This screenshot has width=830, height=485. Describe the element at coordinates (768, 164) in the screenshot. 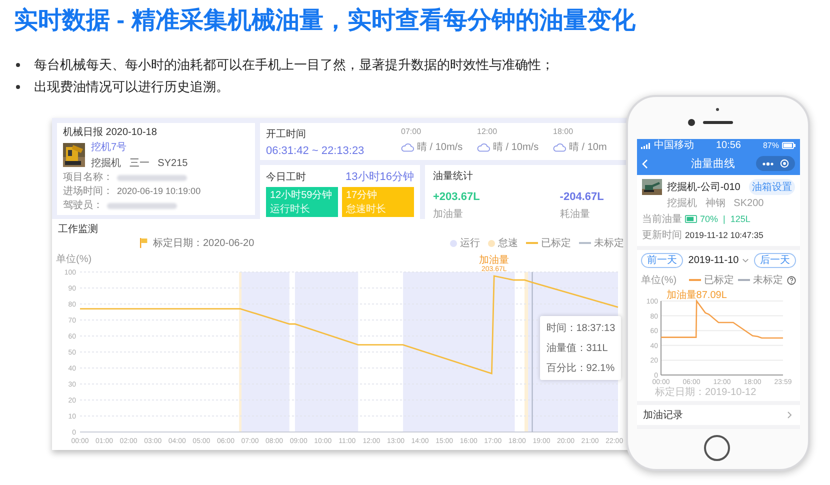

I see `more-icon` at that location.